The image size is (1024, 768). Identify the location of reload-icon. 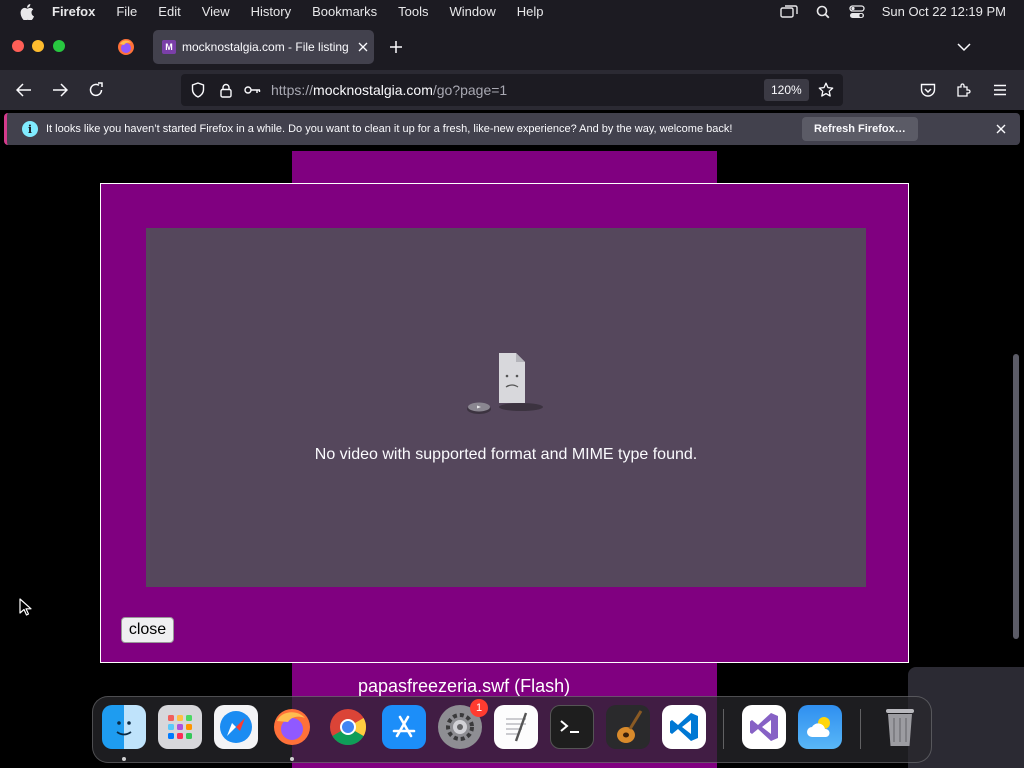
(96, 90).